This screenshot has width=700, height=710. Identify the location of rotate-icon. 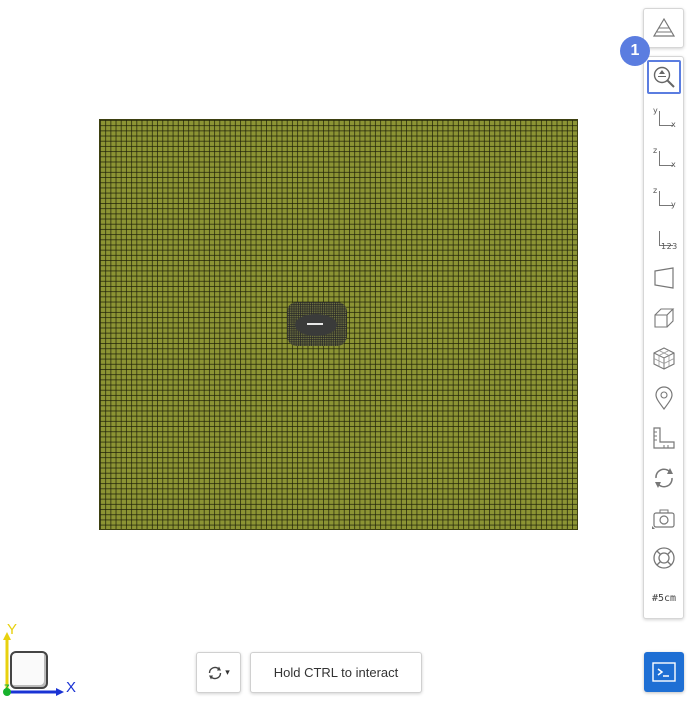
(664, 478).